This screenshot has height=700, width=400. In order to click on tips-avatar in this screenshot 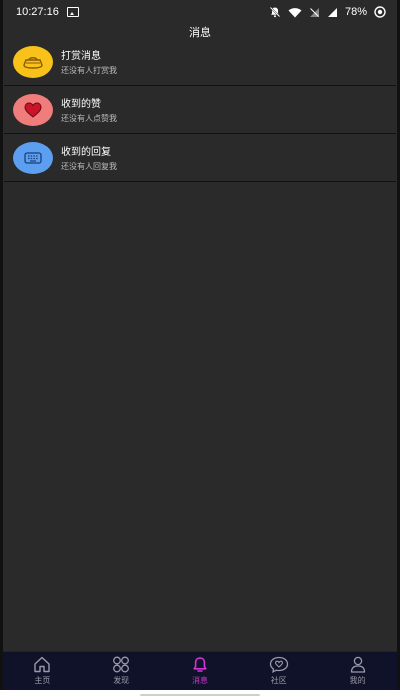, I will do `click(33, 61)`.